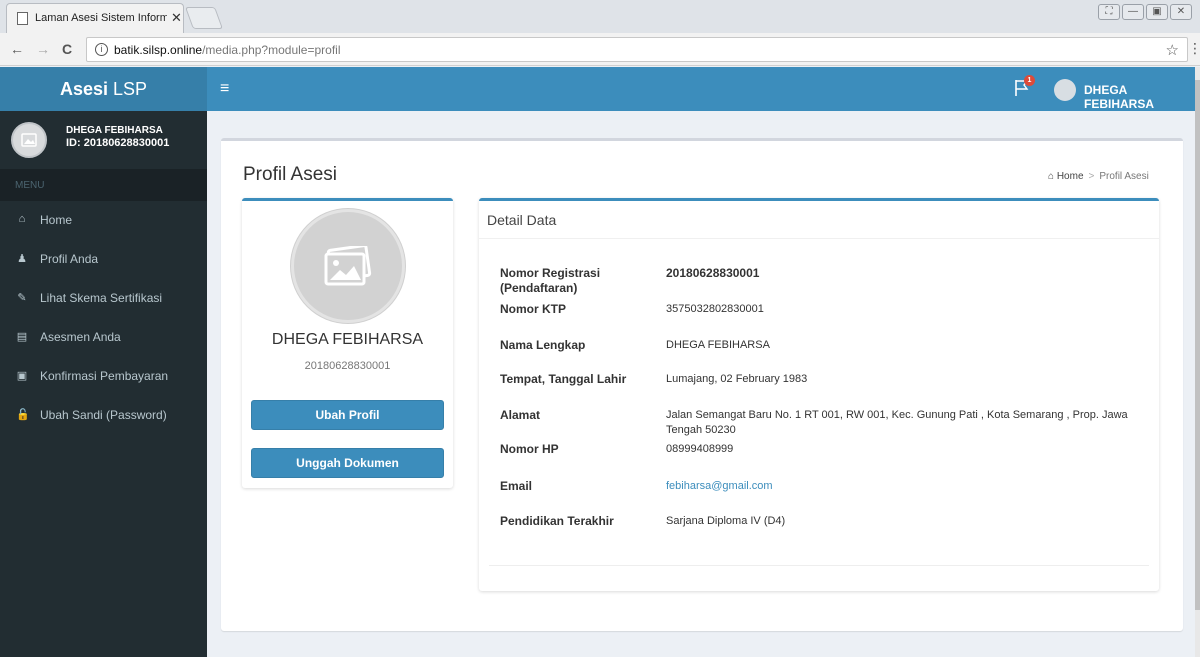 The image size is (1200, 657). Describe the element at coordinates (290, 174) in the screenshot. I see `page-title: Profil Asesi` at that location.